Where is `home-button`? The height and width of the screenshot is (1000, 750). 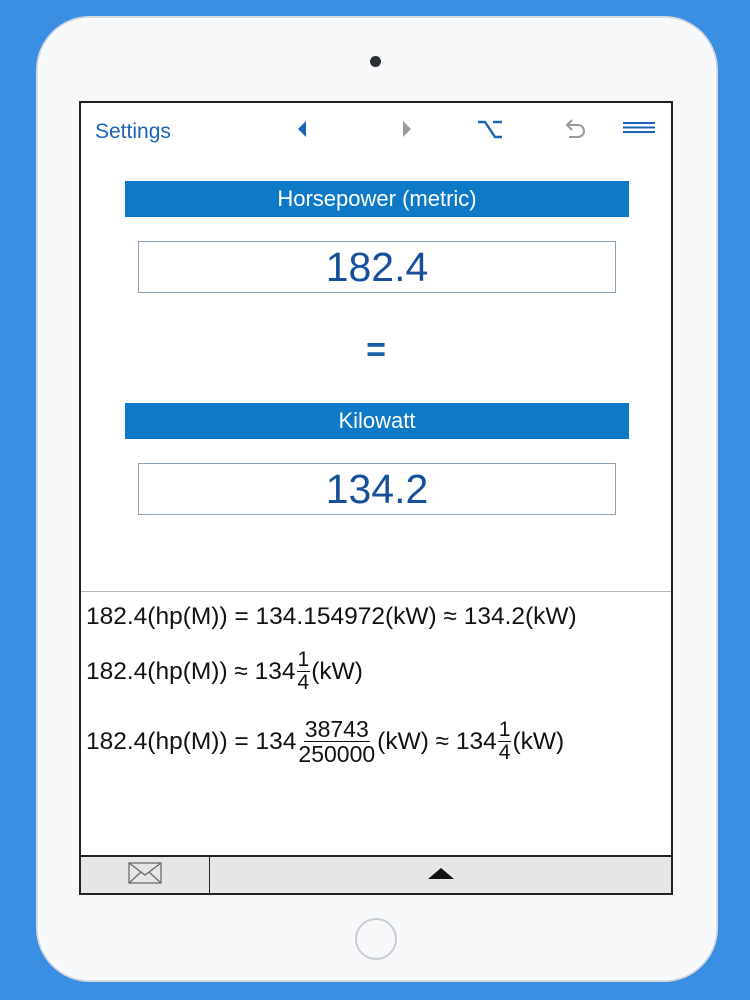 home-button is located at coordinates (376, 939).